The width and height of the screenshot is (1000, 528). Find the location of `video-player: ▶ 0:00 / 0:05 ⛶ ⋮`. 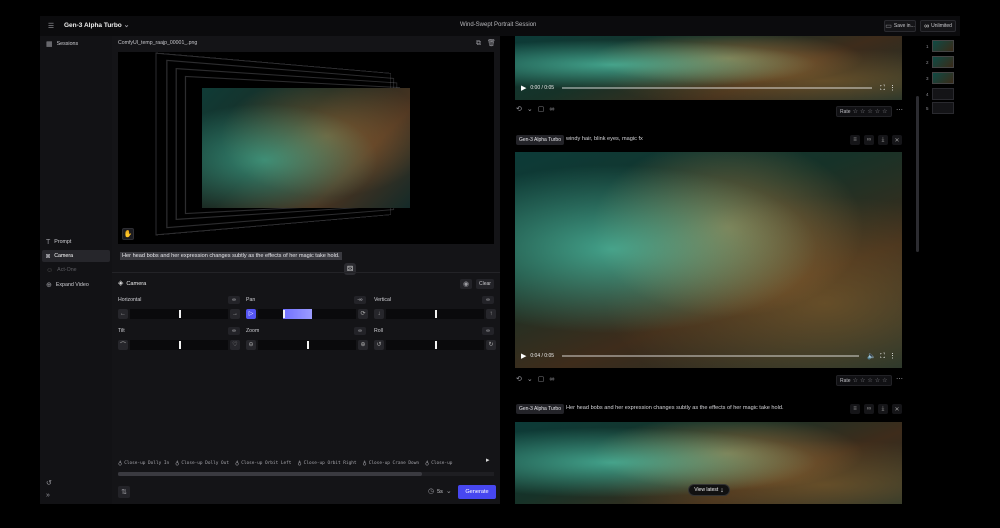

video-player: ▶ 0:00 / 0:05 ⛶ ⋮ is located at coordinates (708, 68).